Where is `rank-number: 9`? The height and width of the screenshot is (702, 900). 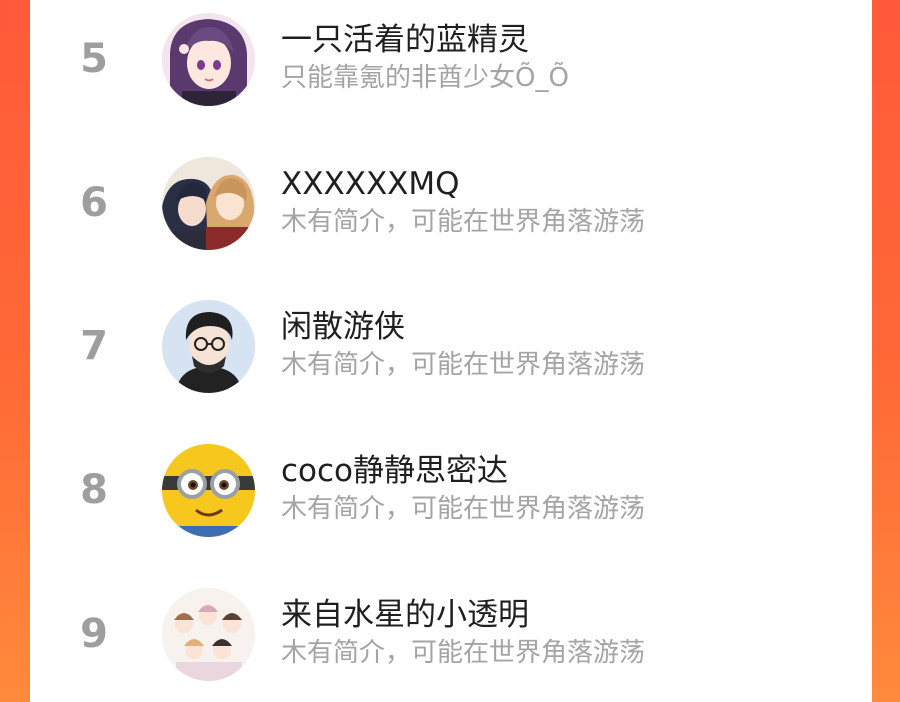
rank-number: 9 is located at coordinates (94, 634).